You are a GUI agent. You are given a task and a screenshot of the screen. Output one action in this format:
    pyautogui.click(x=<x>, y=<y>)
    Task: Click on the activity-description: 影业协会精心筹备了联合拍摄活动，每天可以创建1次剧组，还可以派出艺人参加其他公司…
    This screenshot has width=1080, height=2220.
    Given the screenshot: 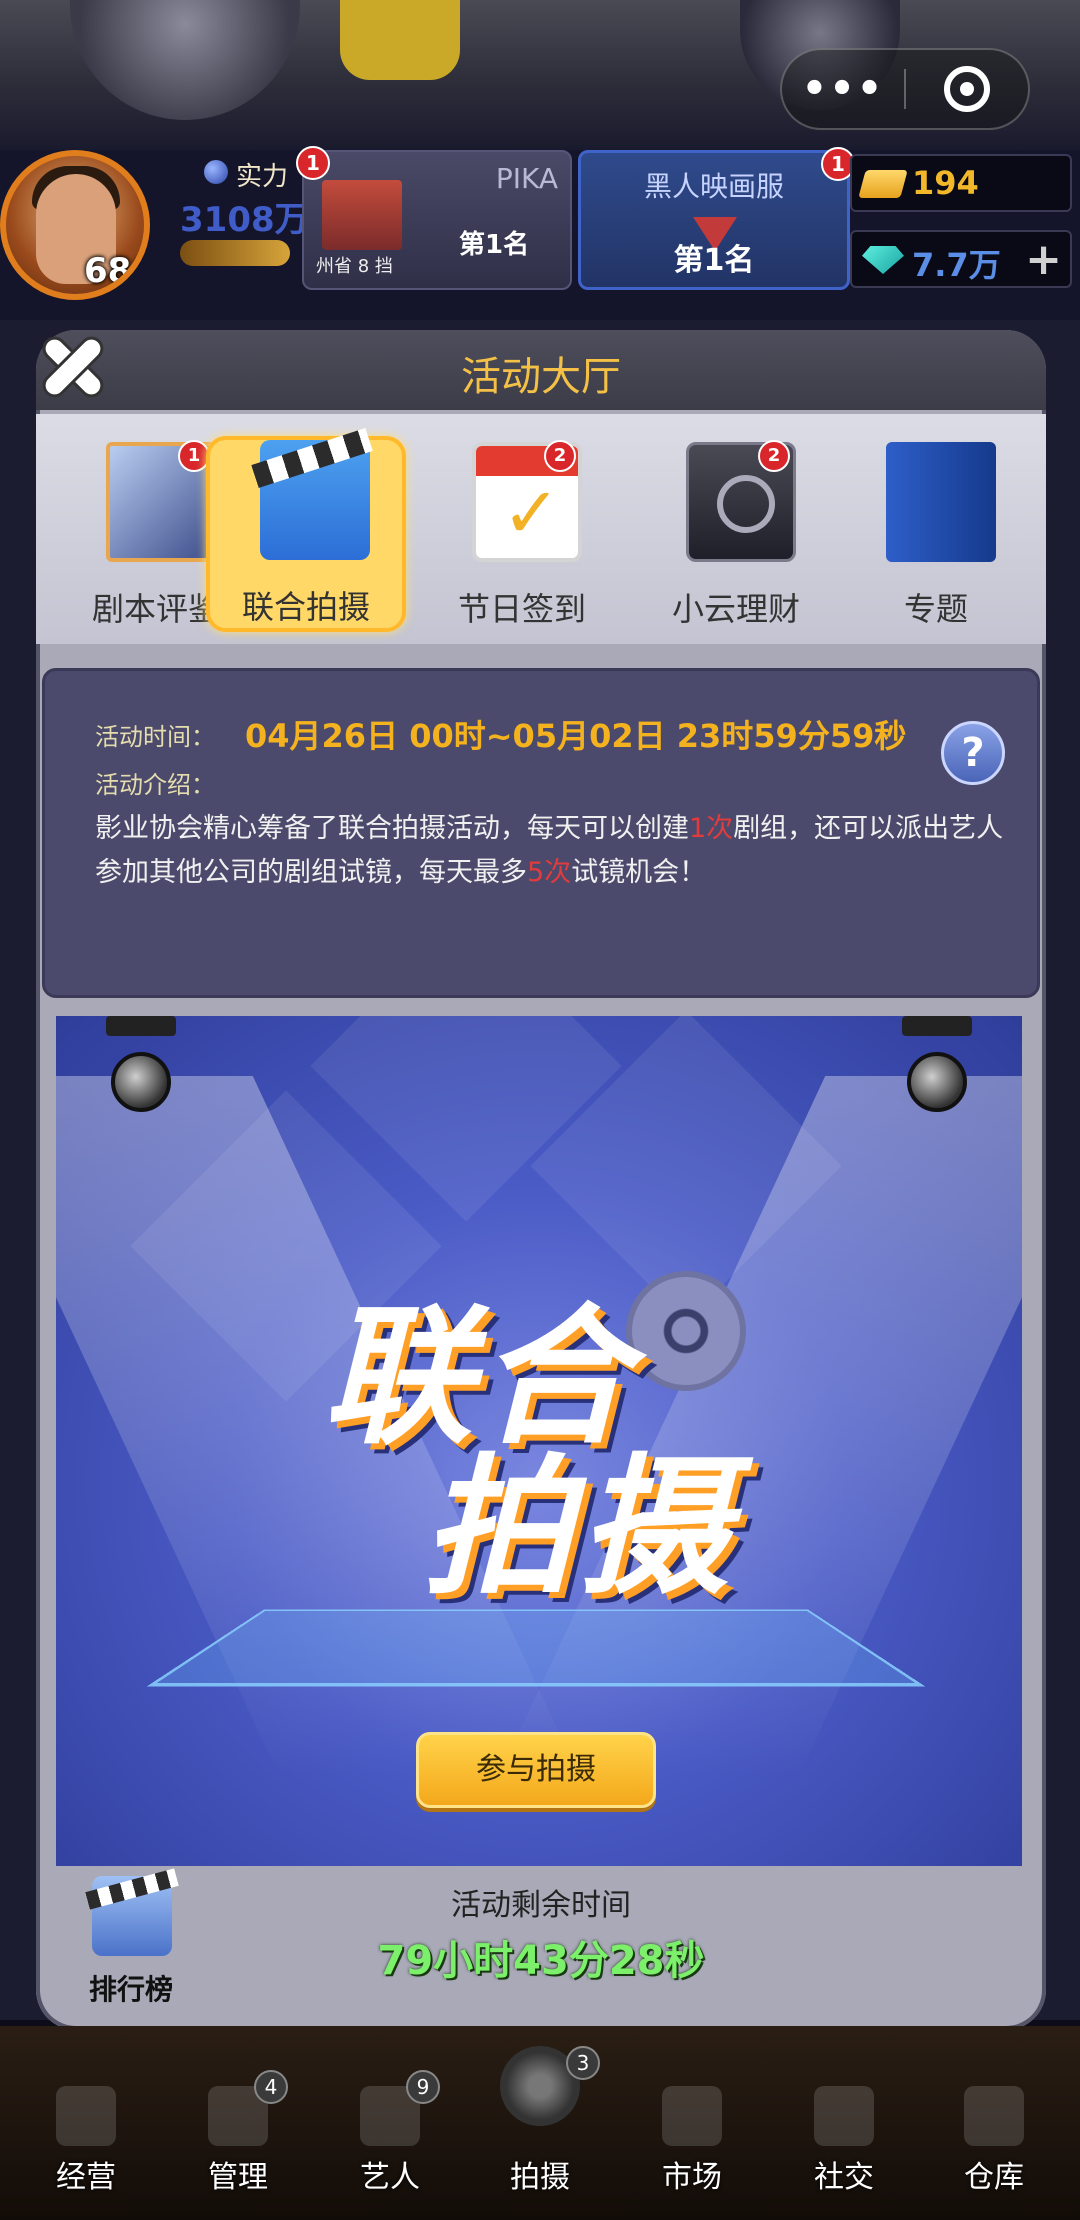 What is the action you would take?
    pyautogui.click(x=555, y=851)
    